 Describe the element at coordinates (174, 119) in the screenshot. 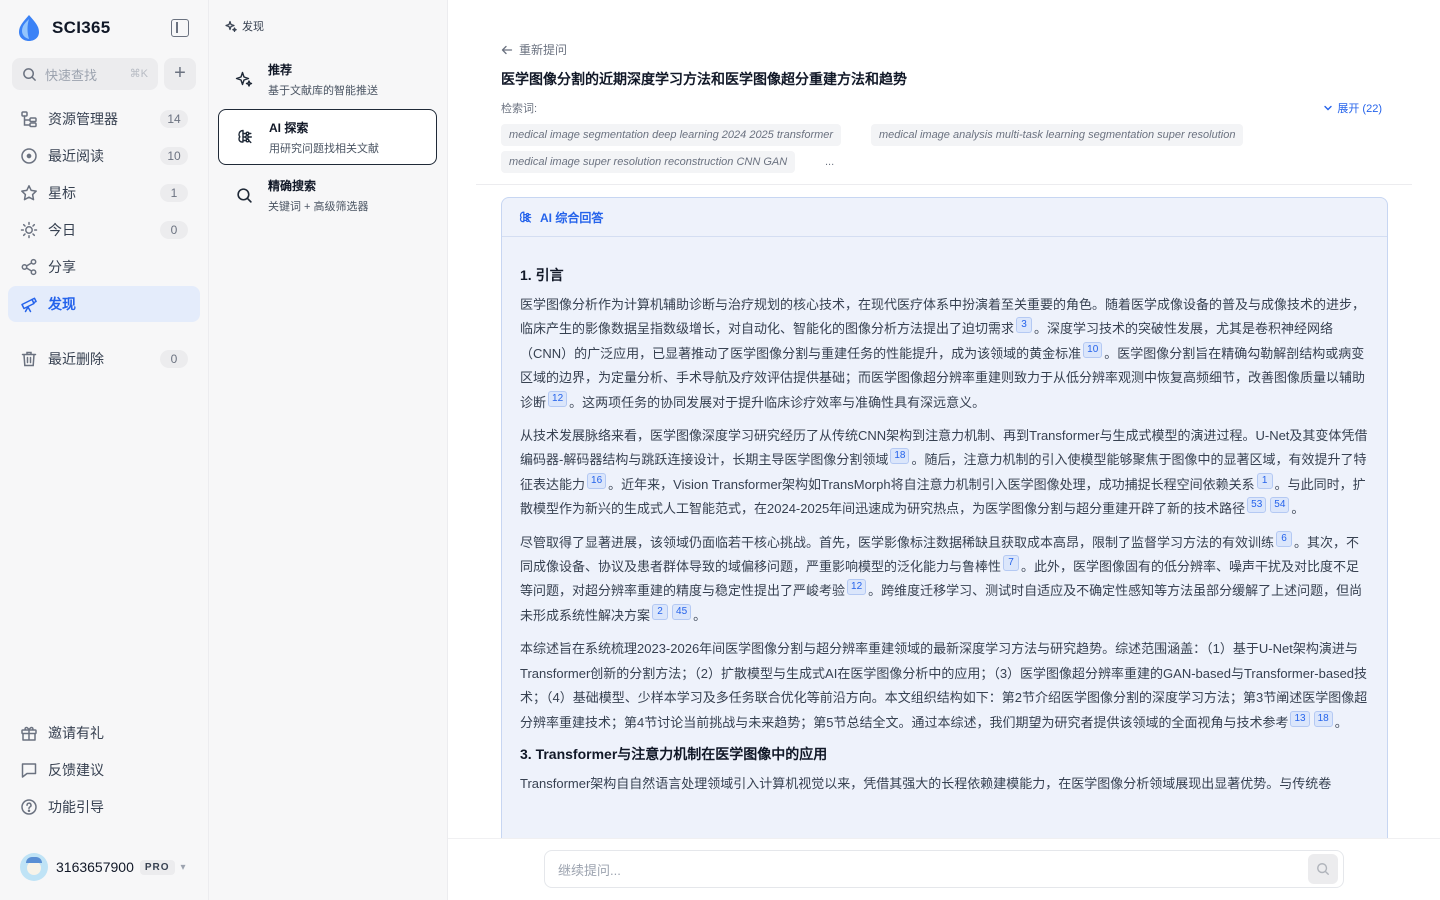

I see `sidebar-item-count: 14` at that location.